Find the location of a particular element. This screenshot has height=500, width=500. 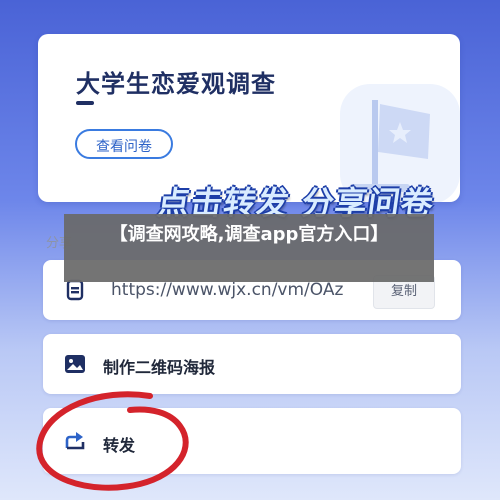

qr-poster-label: 制作二维码海报 is located at coordinates (159, 367).